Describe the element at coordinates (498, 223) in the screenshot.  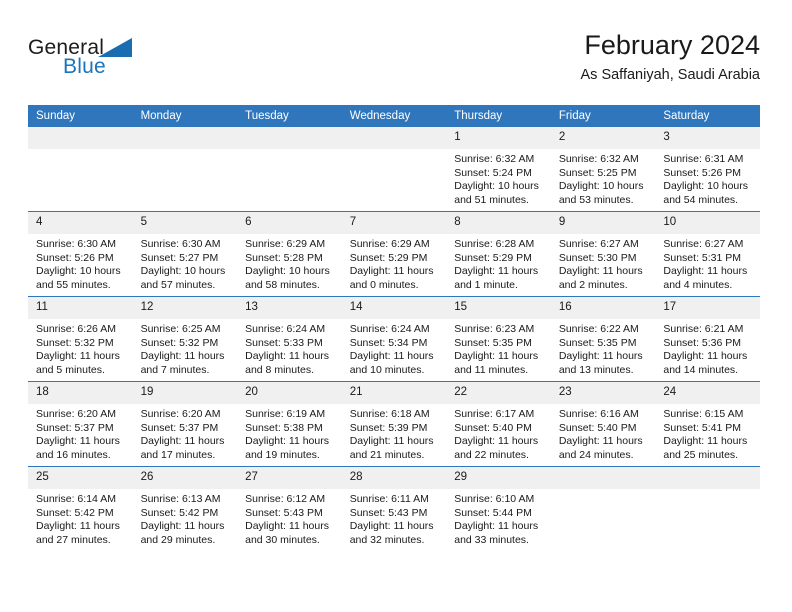
I see `day-number: 8` at that location.